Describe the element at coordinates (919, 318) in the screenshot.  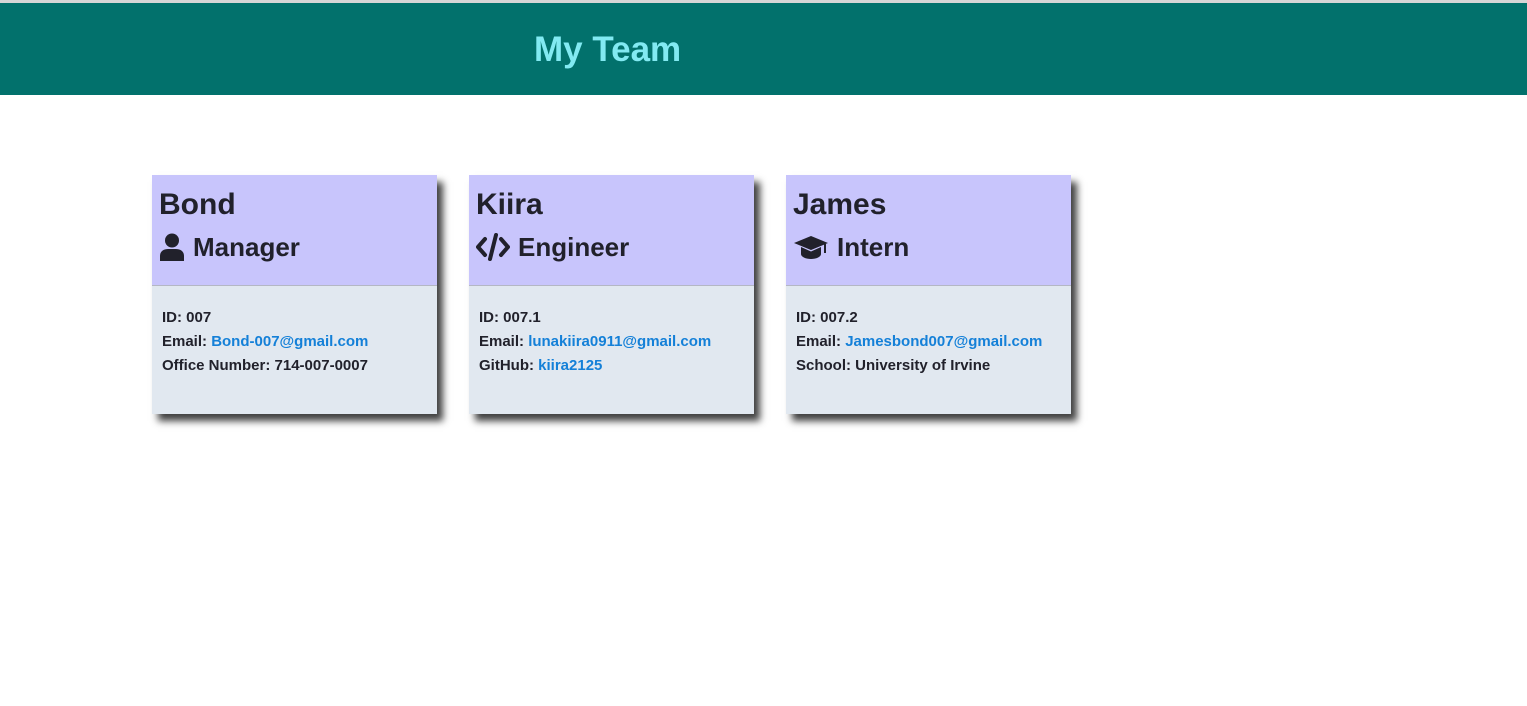
I see `id-row: ID: 007.2` at that location.